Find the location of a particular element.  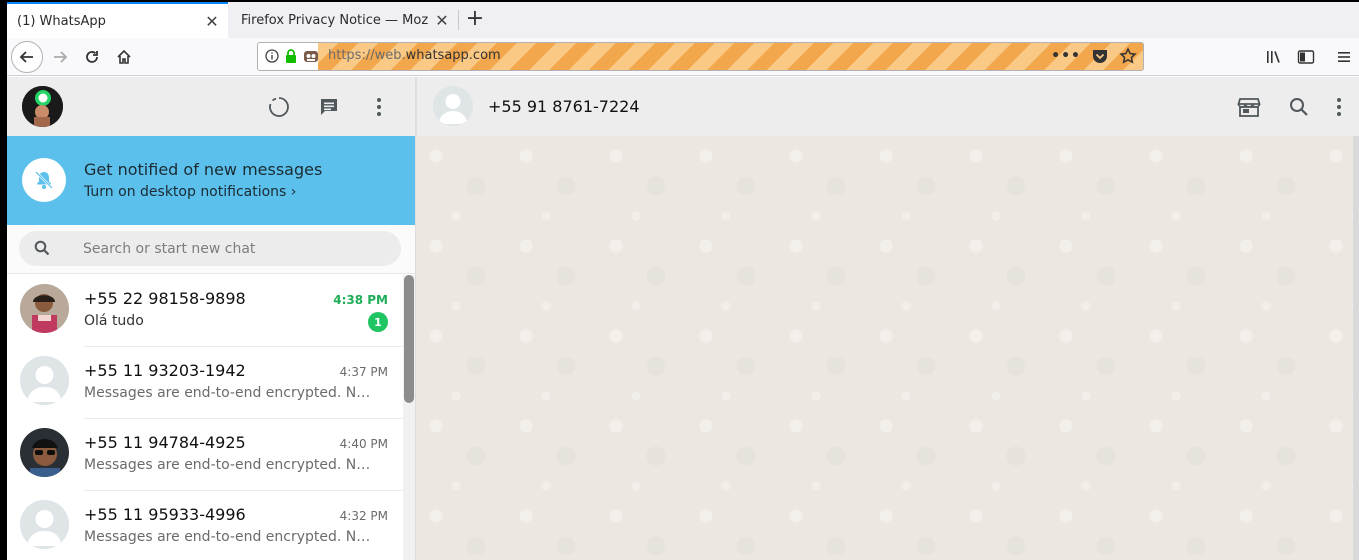

new-tab-icon: + is located at coordinates (475, 20).